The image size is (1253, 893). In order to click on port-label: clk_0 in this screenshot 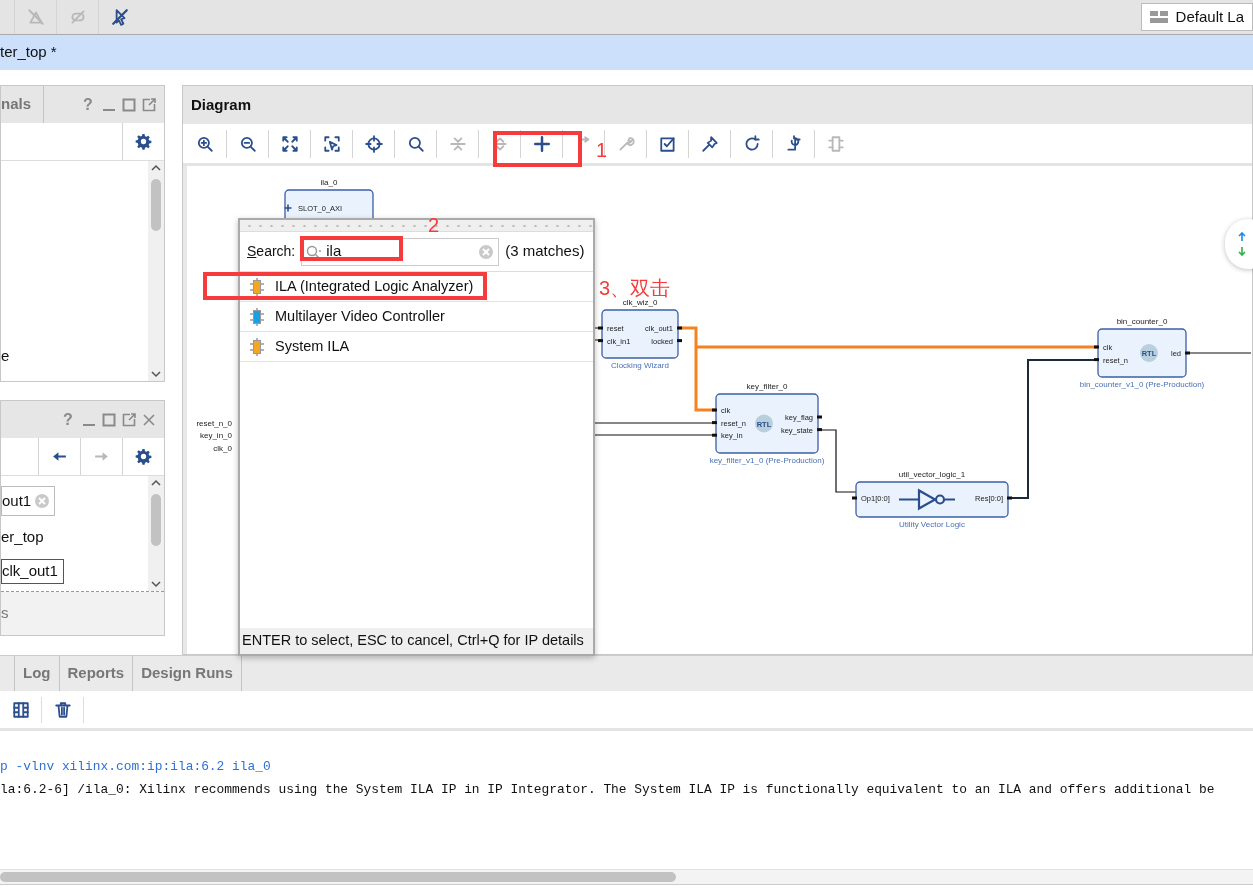, I will do `click(222, 448)`.